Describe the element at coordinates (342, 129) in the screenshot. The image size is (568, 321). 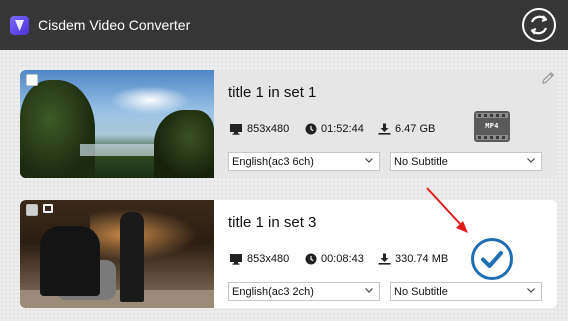
I see `duration-value: 01:52:44` at that location.